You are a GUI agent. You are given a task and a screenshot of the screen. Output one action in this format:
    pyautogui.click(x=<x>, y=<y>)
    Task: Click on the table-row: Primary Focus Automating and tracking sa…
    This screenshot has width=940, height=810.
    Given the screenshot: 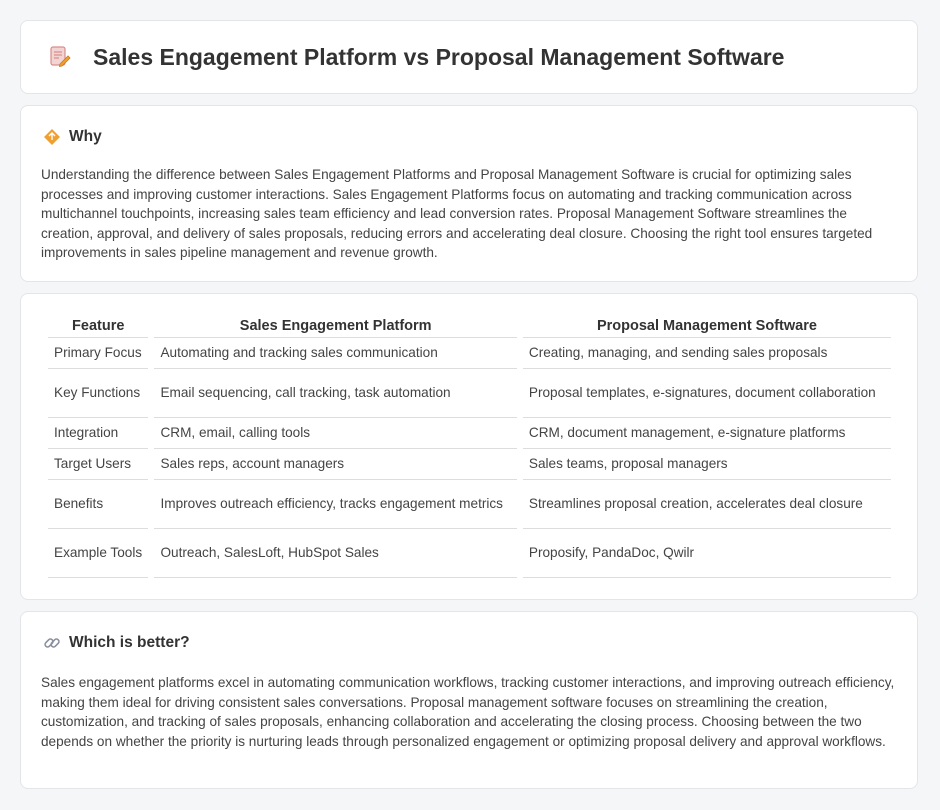 What is the action you would take?
    pyautogui.click(x=469, y=353)
    